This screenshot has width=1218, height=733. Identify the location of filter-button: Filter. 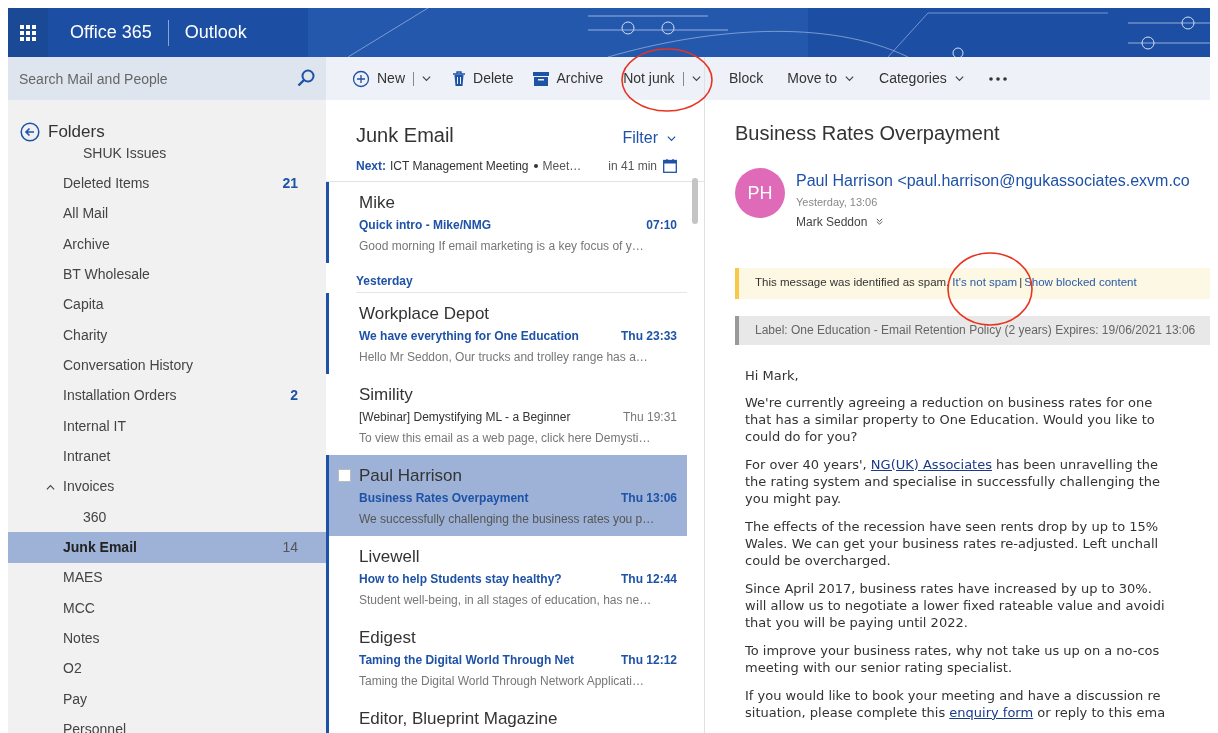
(649, 138).